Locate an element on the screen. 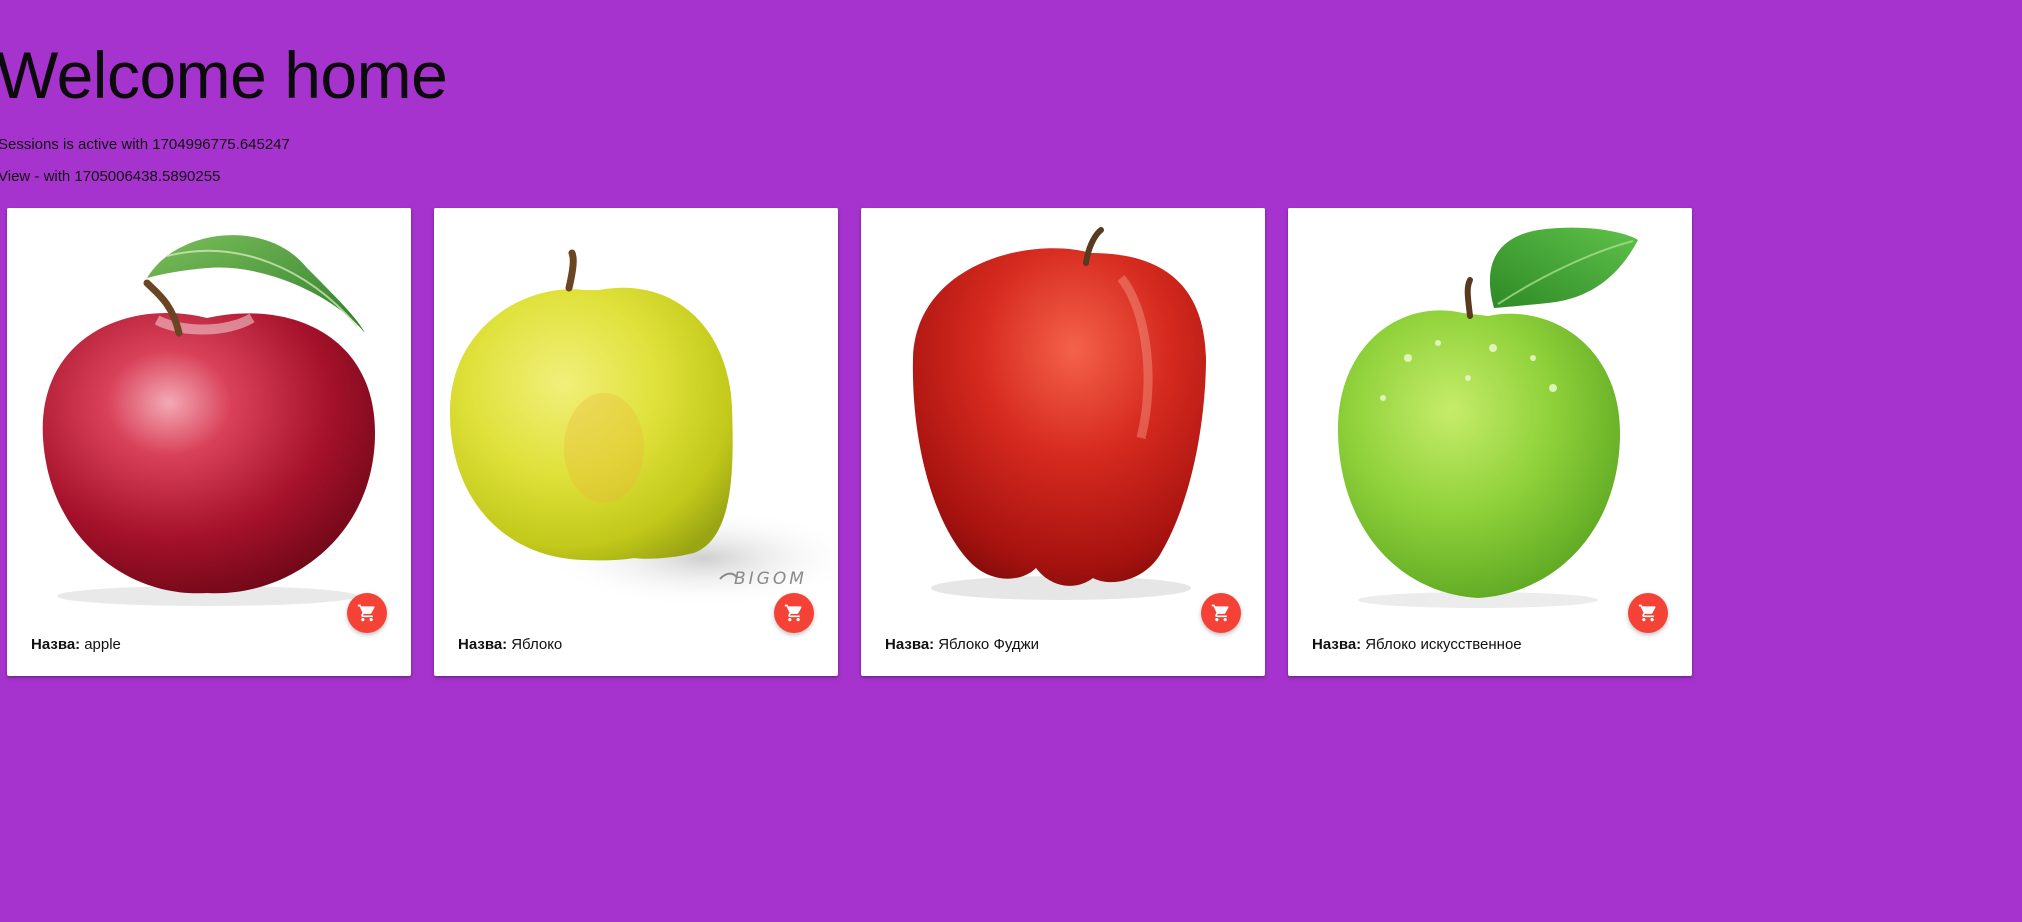 The width and height of the screenshot is (2022, 922). watermark-text: BIGOM is located at coordinates (770, 579).